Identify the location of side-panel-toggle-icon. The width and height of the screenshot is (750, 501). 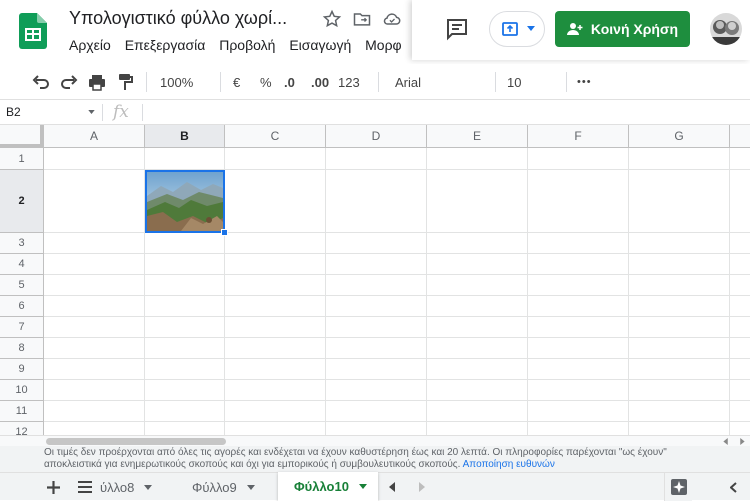
(733, 487).